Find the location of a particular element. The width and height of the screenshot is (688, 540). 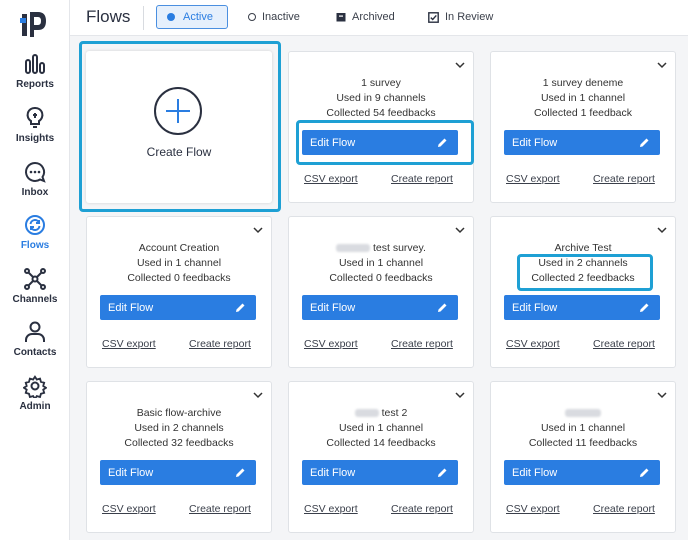

sidebar-item-label: Inbox is located at coordinates (35, 192).